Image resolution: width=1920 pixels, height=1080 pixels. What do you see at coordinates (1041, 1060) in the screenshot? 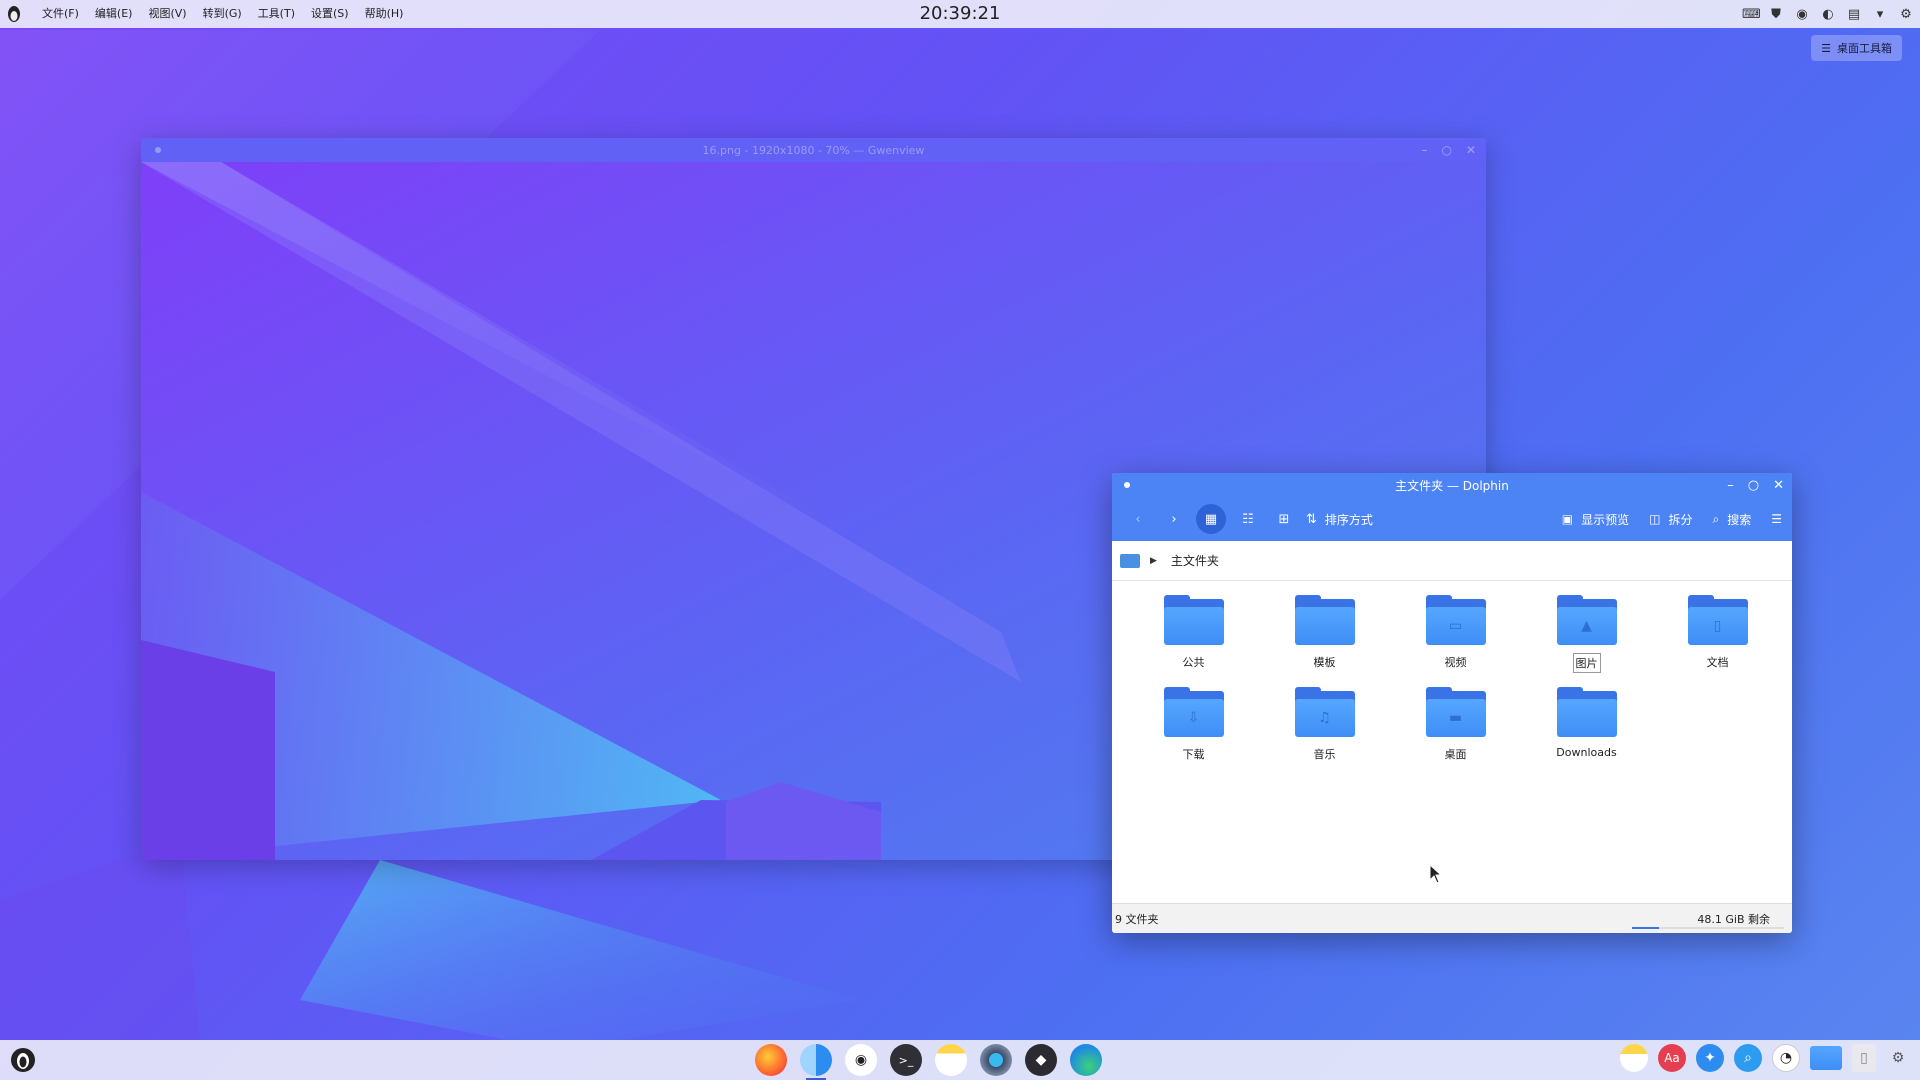
I see `inkscape-icon: ◆` at bounding box center [1041, 1060].